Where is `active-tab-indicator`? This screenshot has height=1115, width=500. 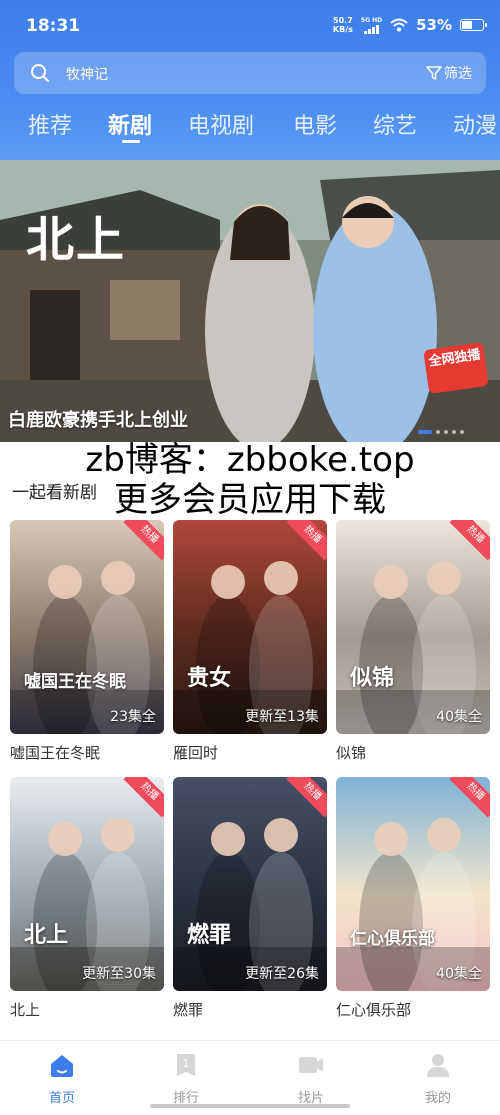
active-tab-indicator is located at coordinates (131, 141).